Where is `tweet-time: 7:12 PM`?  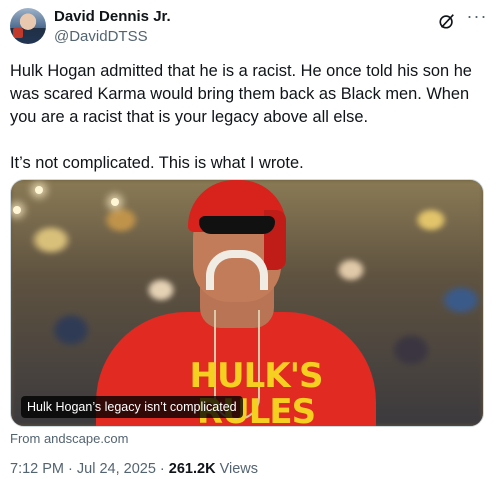 tweet-time: 7:12 PM is located at coordinates (37, 469).